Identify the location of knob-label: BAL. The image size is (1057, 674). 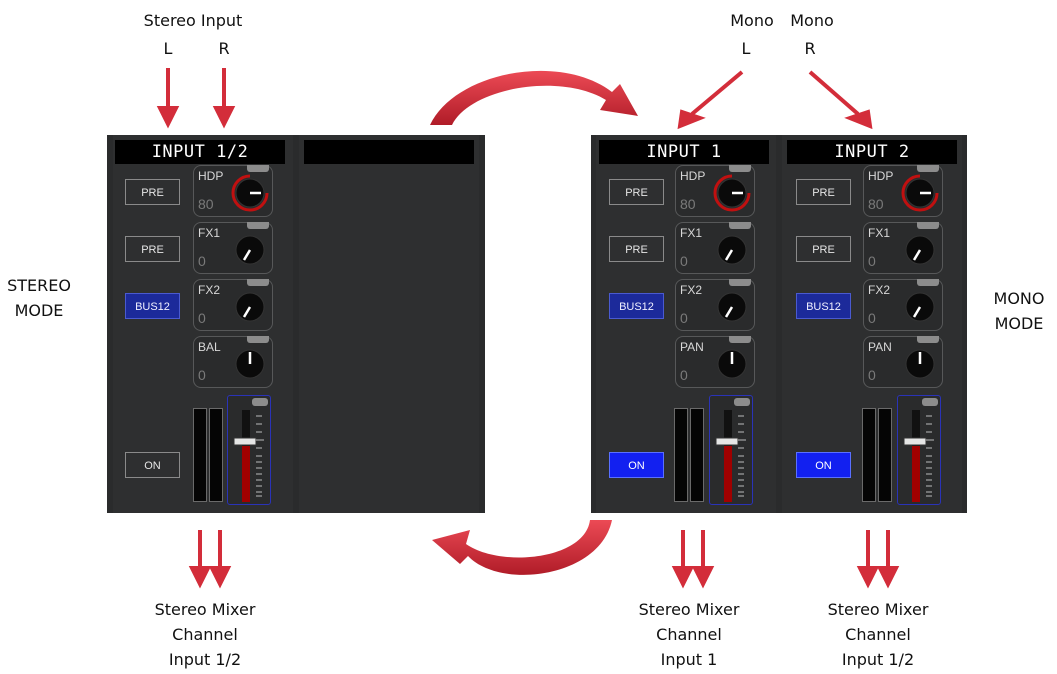
(209, 347).